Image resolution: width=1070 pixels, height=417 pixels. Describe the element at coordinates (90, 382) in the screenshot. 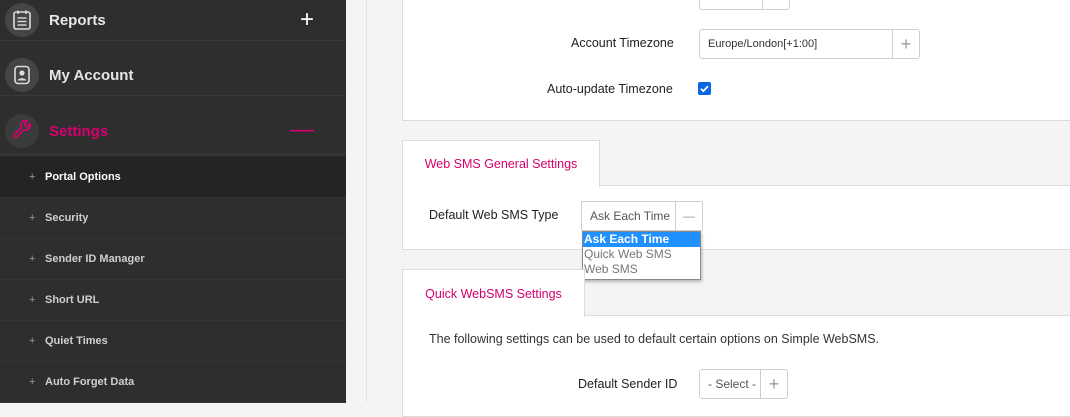

I see `sidebar-subitem-label: Auto Forget Data` at that location.